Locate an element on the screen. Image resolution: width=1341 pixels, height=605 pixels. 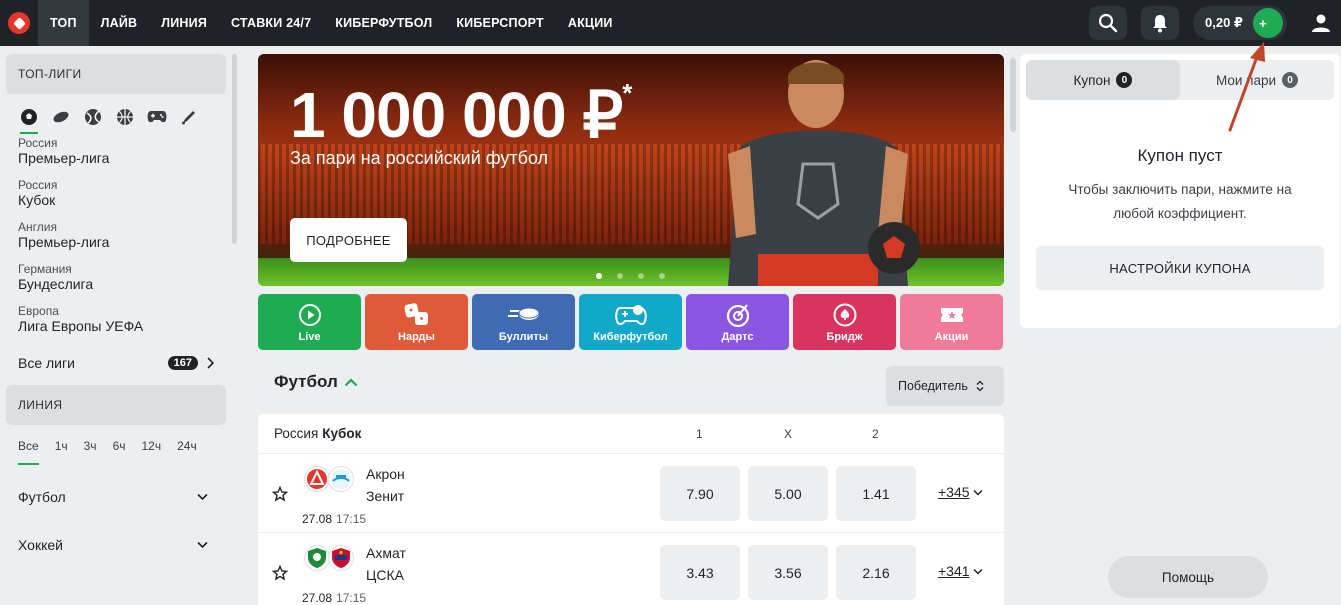
cska-logo-icon is located at coordinates (341, 558).